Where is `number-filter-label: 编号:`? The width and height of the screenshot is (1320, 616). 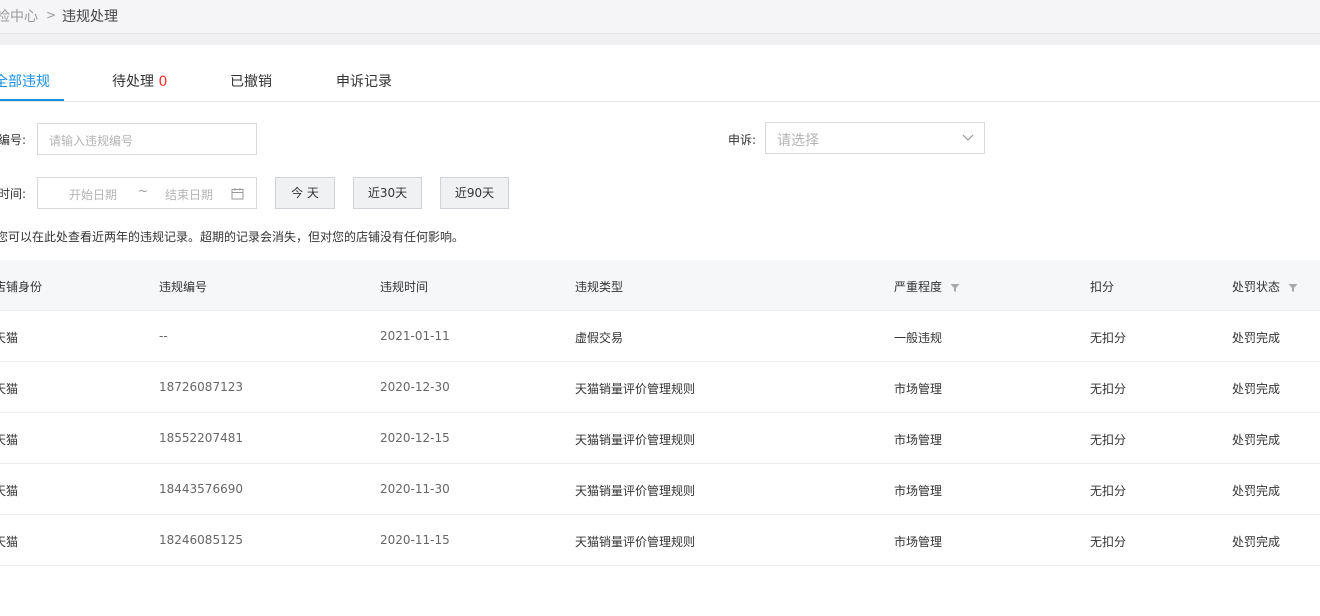 number-filter-label: 编号: is located at coordinates (13, 140).